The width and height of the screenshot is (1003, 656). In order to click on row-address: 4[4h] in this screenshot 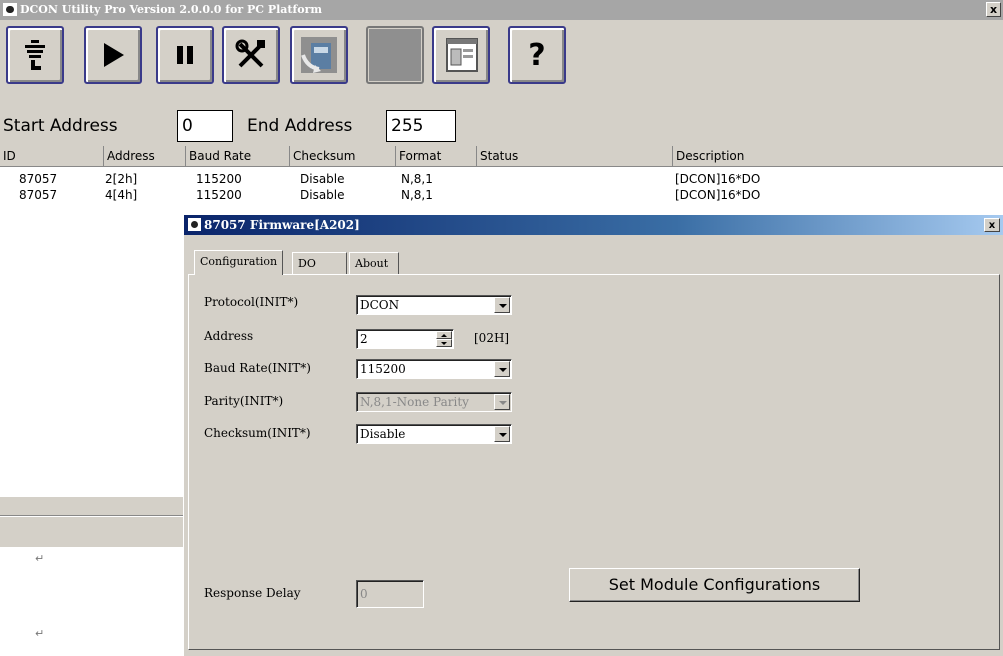, I will do `click(121, 195)`.